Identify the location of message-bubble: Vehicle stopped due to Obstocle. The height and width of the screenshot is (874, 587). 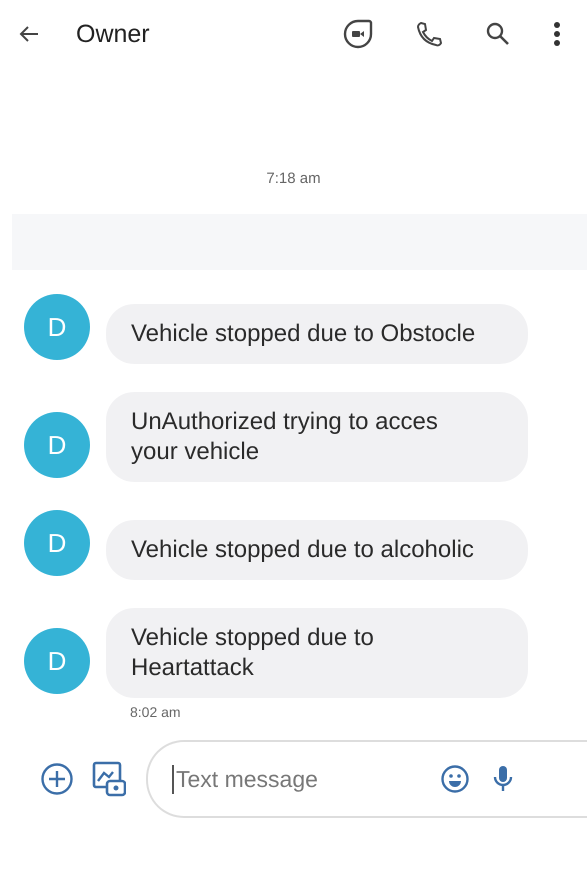
(317, 334).